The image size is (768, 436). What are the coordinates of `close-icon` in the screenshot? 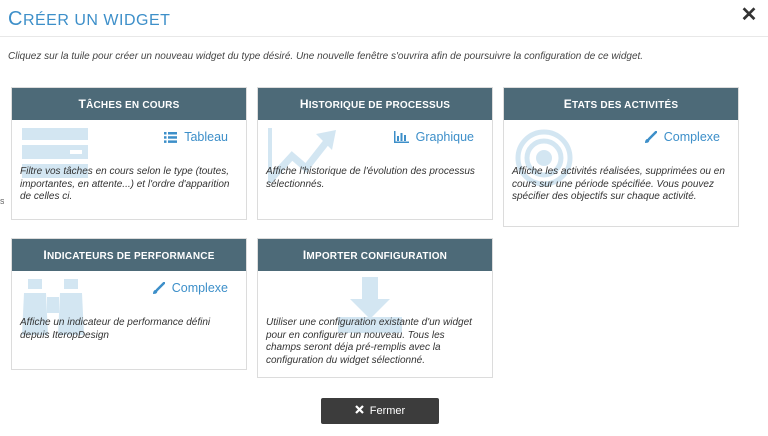 It's located at (359, 411).